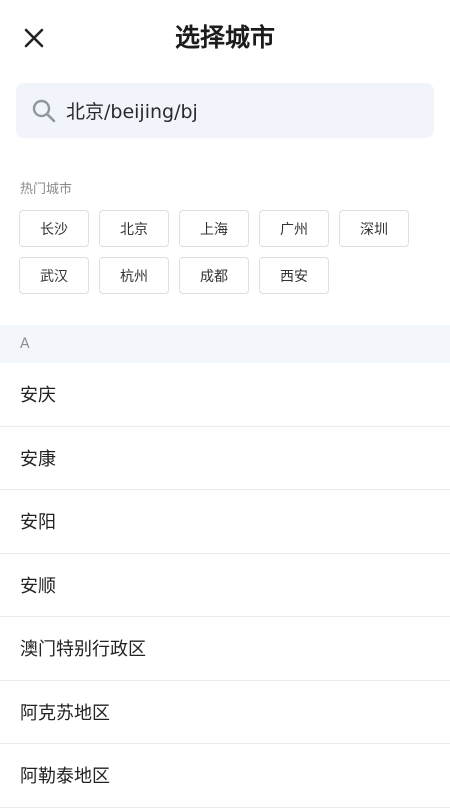 The height and width of the screenshot is (808, 450). I want to click on city-list-item: 阿勒泰地区, so click(225, 776).